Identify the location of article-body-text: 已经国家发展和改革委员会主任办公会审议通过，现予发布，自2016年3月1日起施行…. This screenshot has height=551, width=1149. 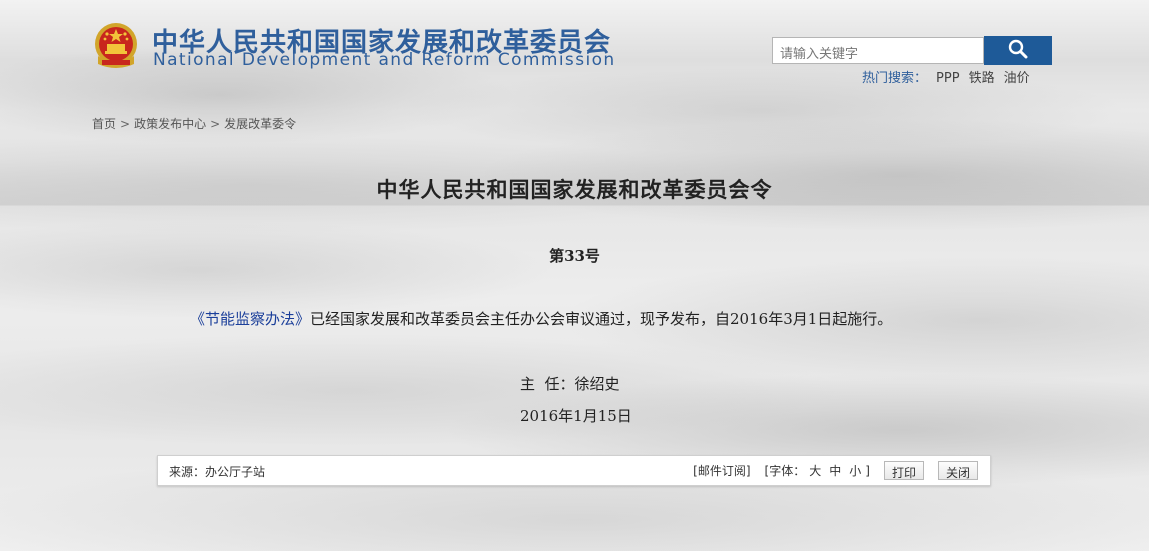
(601, 319).